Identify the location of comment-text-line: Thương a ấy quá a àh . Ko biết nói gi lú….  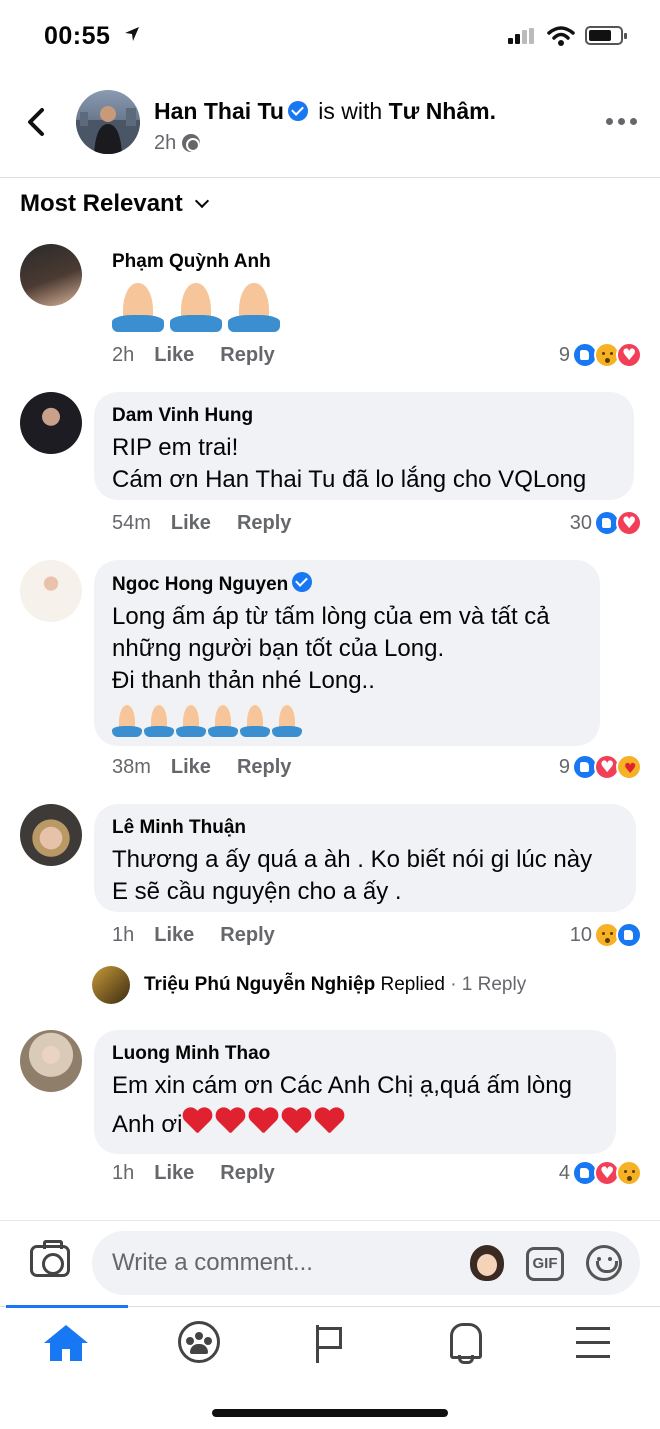
(352, 859).